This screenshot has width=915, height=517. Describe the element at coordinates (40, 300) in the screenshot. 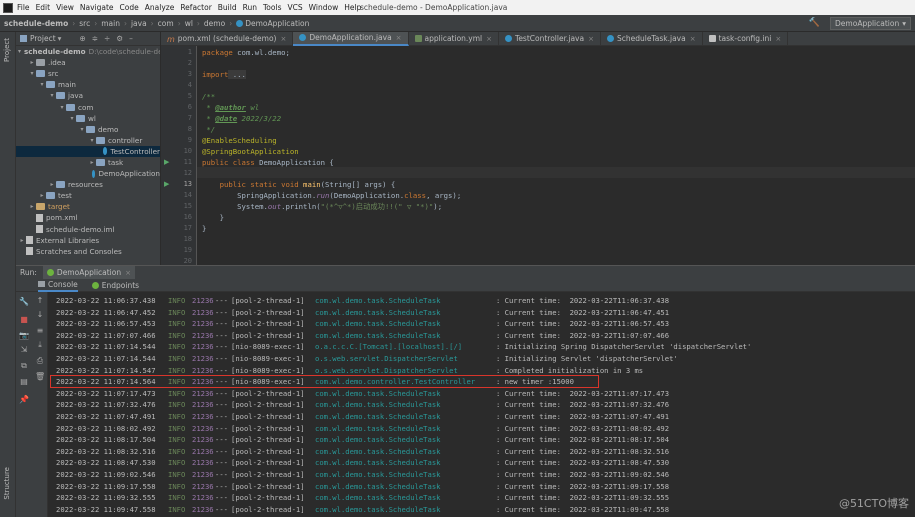

I see `scroll-up-icon: ↑` at that location.